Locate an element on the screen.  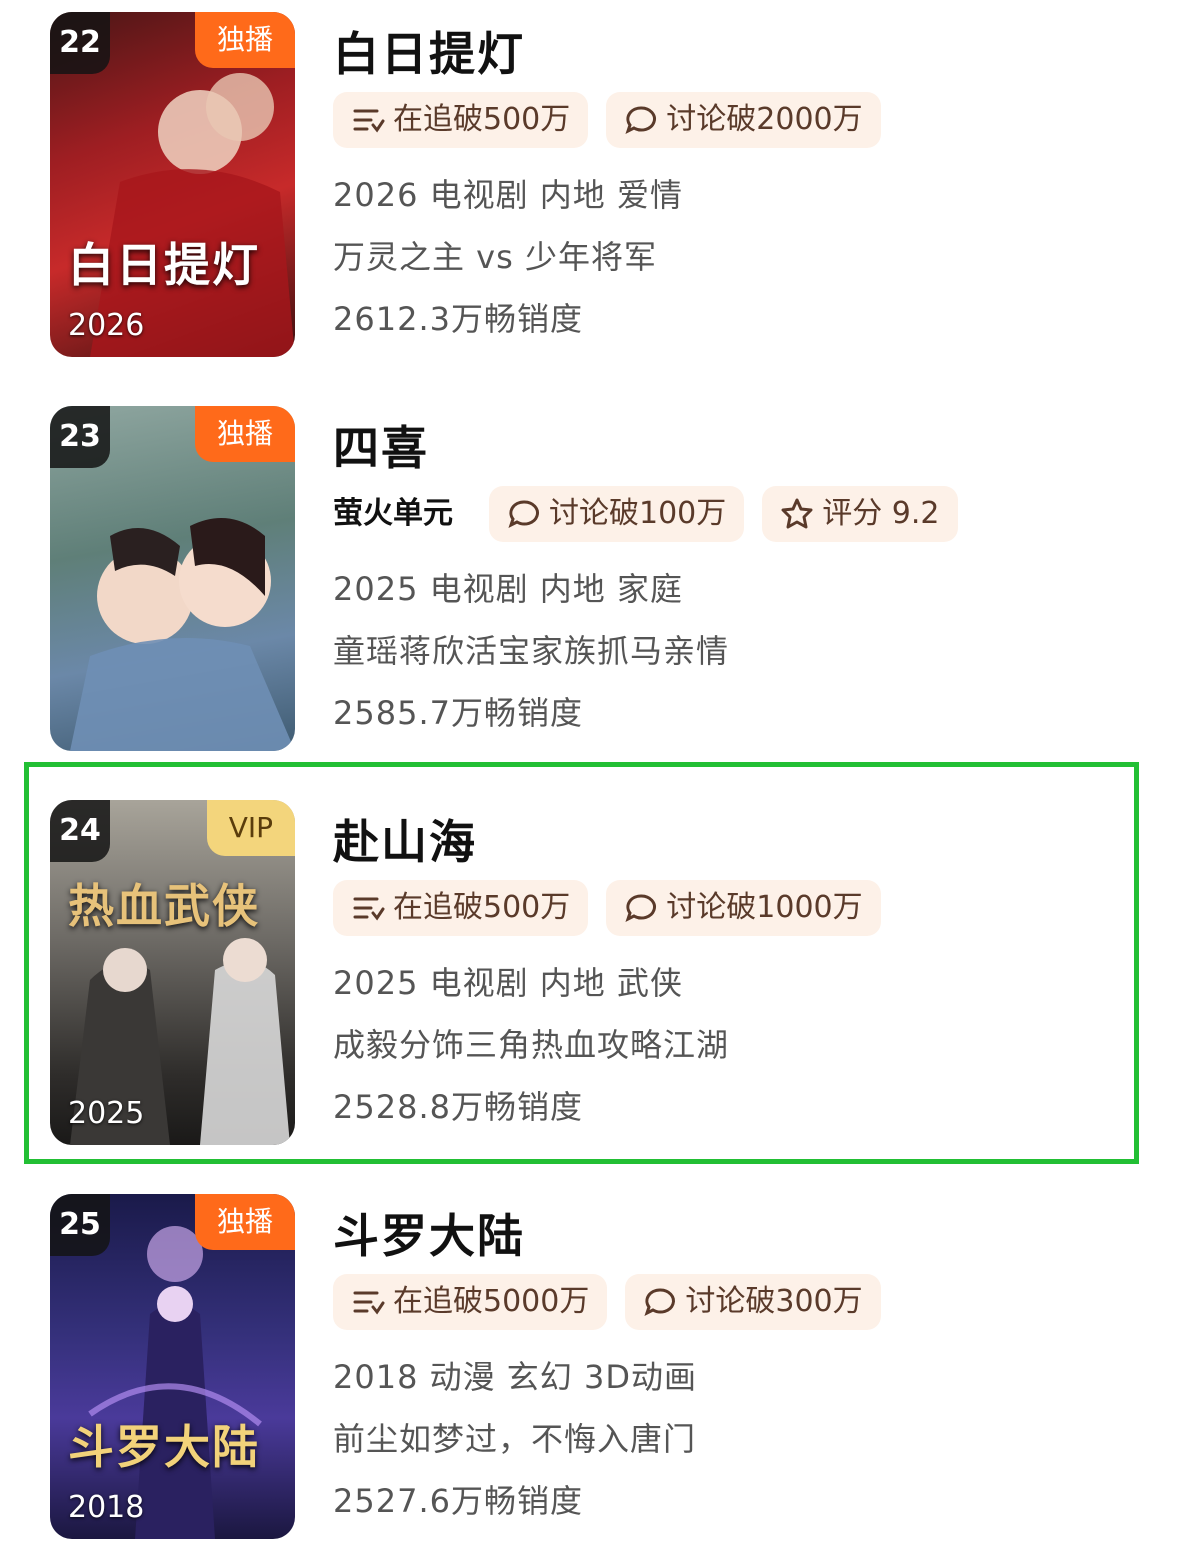
item-title: 白日提灯 is located at coordinates (429, 51).